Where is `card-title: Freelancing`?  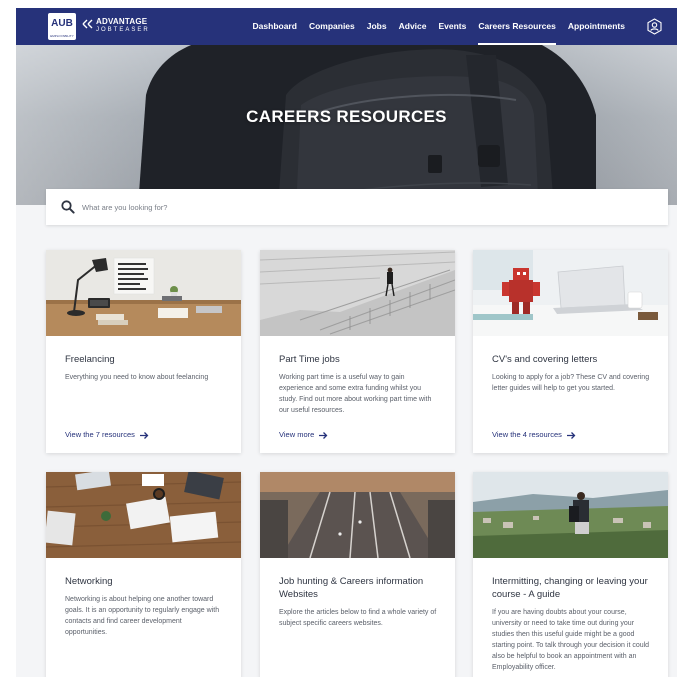 card-title: Freelancing is located at coordinates (90, 359).